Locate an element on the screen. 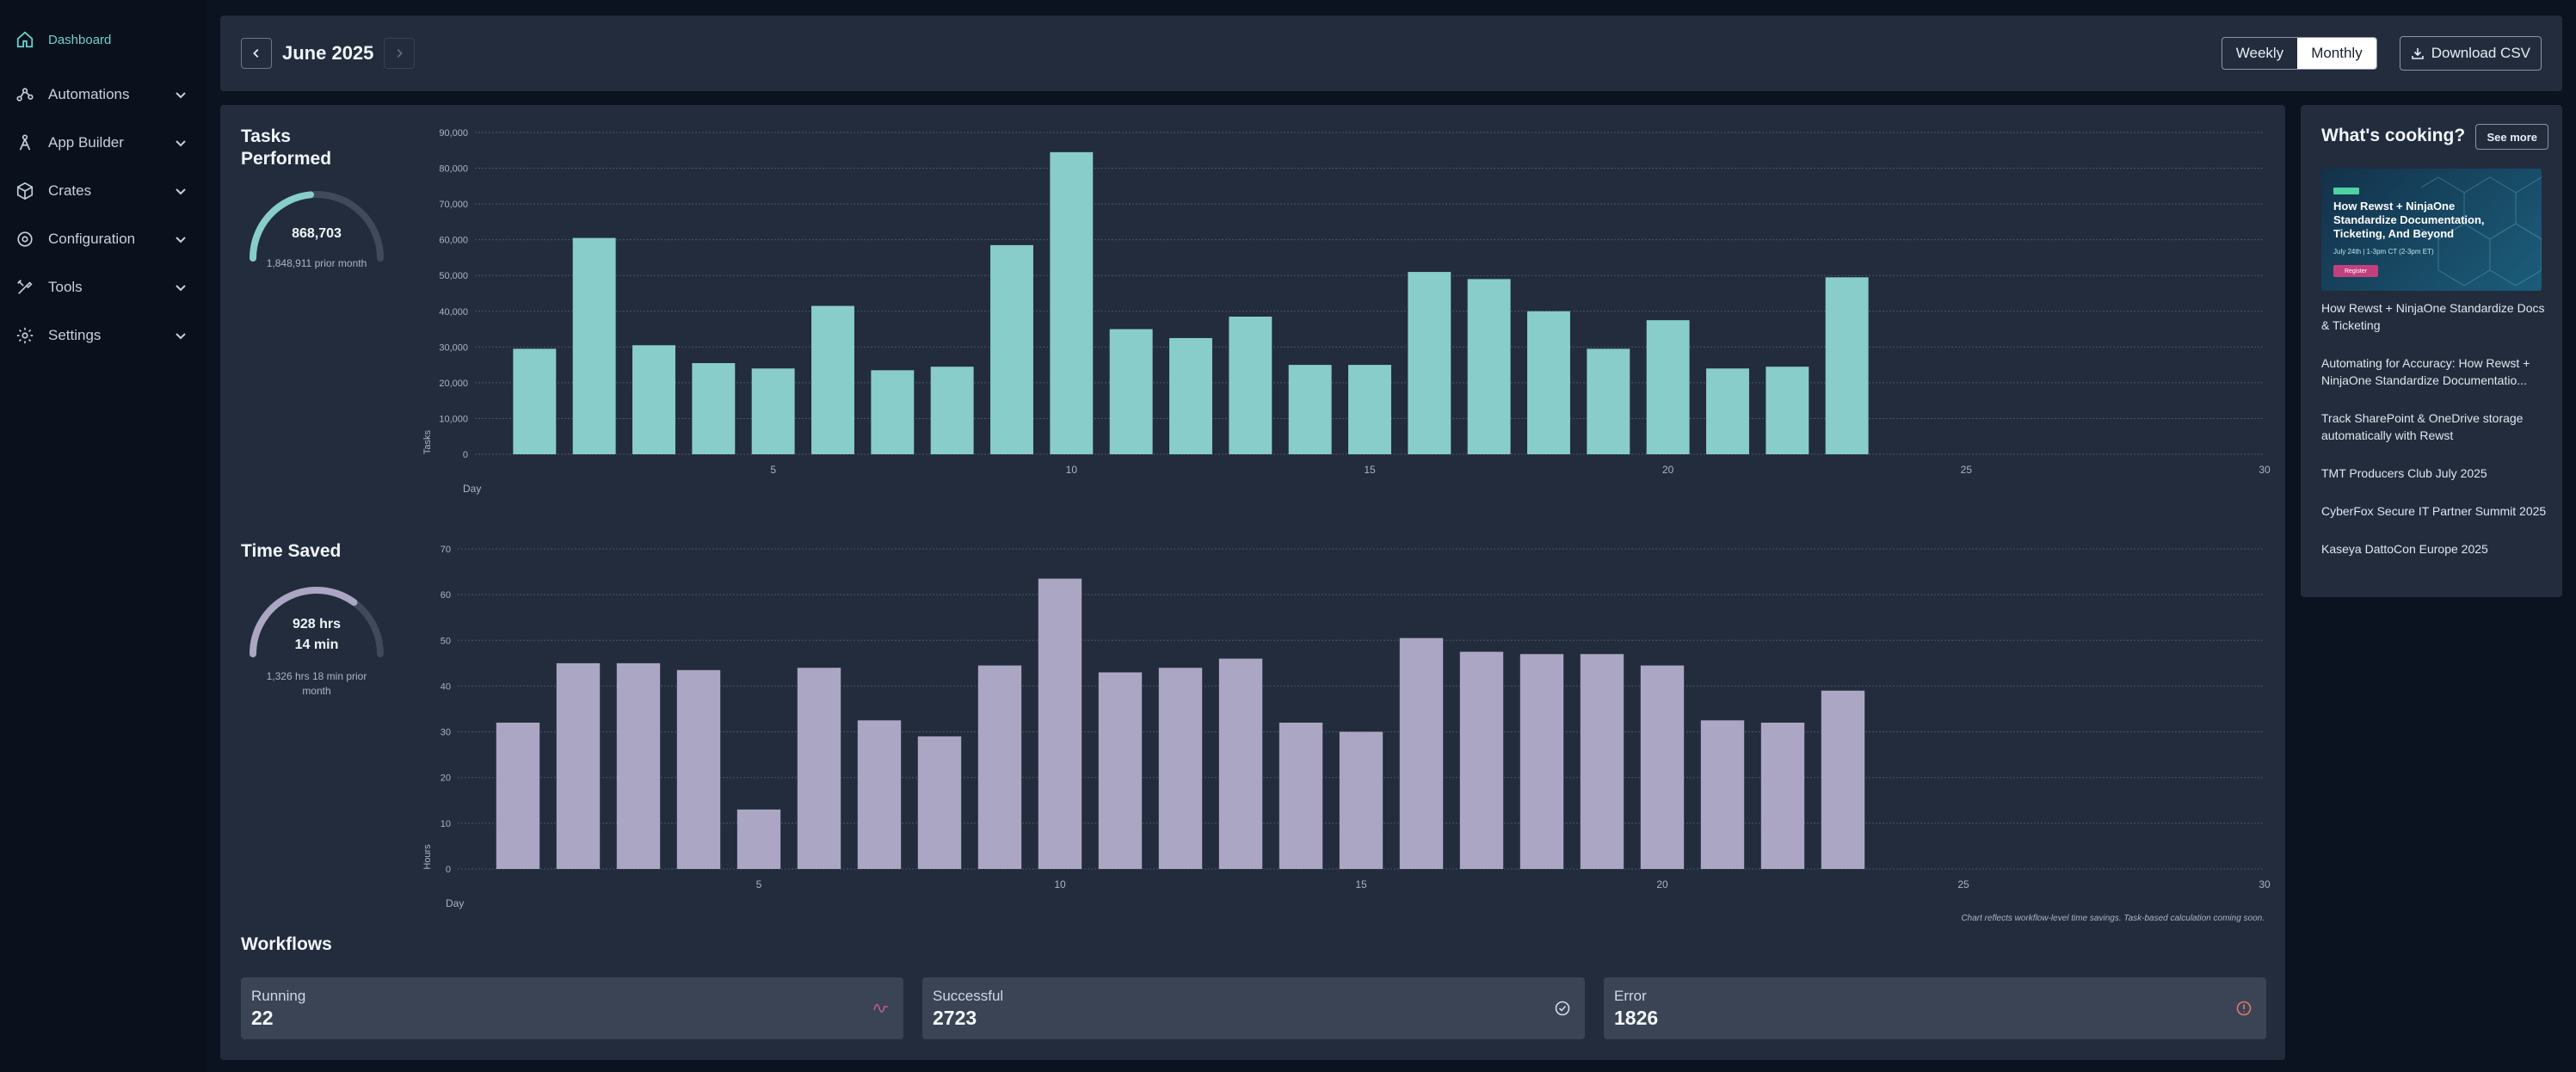  sidebar-item-dashboard: Dashboard is located at coordinates (103, 39).